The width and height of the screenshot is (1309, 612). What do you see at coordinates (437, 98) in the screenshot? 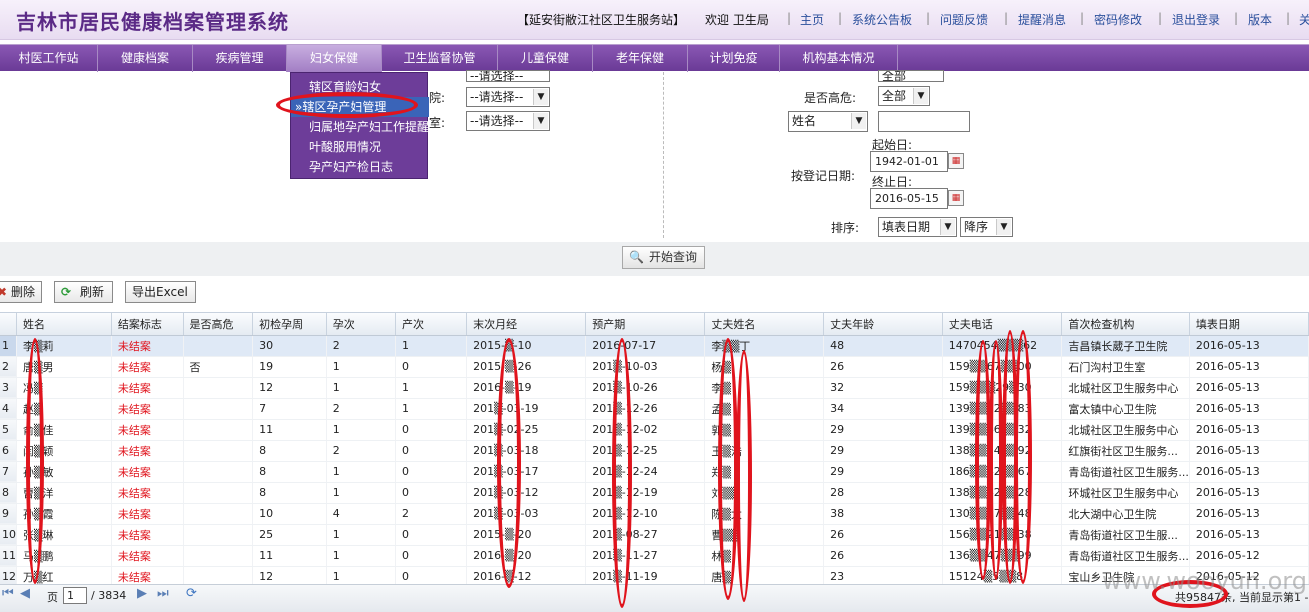
I see `hospital-label: 院:` at bounding box center [437, 98].